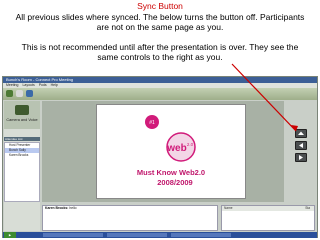 This screenshot has height=240, width=320. I want to click on attendee-list: Host Presenter Bunch Sally Karen Brooks, so click(22, 172).